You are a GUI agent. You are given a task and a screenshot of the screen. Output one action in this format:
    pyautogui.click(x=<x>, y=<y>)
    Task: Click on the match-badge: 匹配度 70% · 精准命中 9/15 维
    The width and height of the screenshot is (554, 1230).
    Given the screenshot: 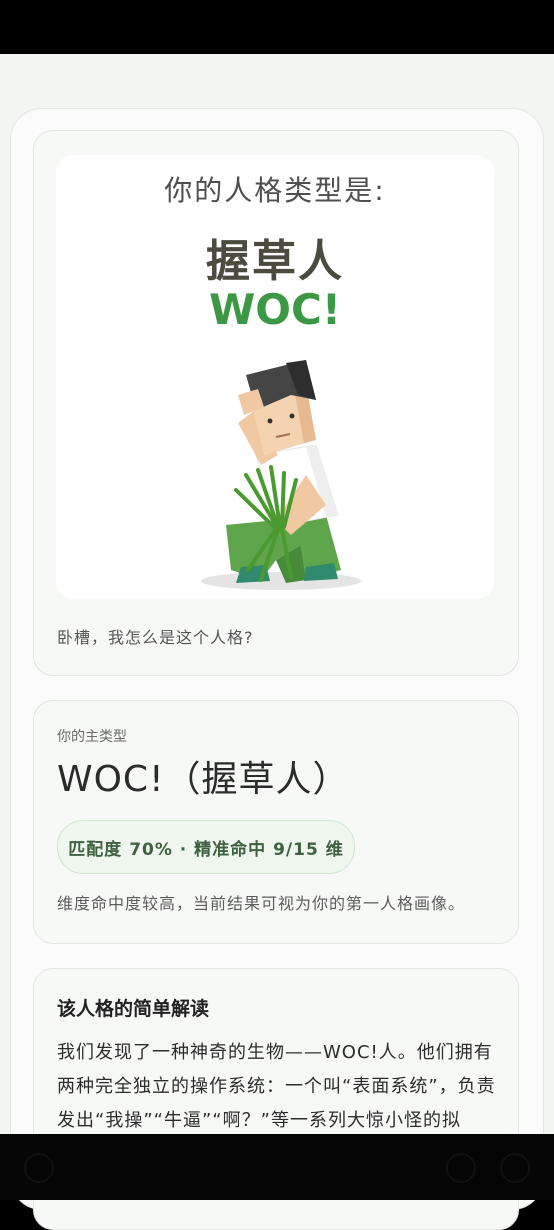 What is the action you would take?
    pyautogui.click(x=206, y=847)
    